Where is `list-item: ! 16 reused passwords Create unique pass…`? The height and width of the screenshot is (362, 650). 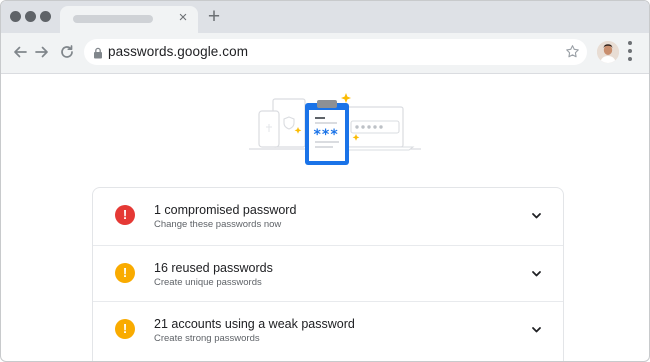 list-item: ! 16 reused passwords Create unique pass… is located at coordinates (328, 273).